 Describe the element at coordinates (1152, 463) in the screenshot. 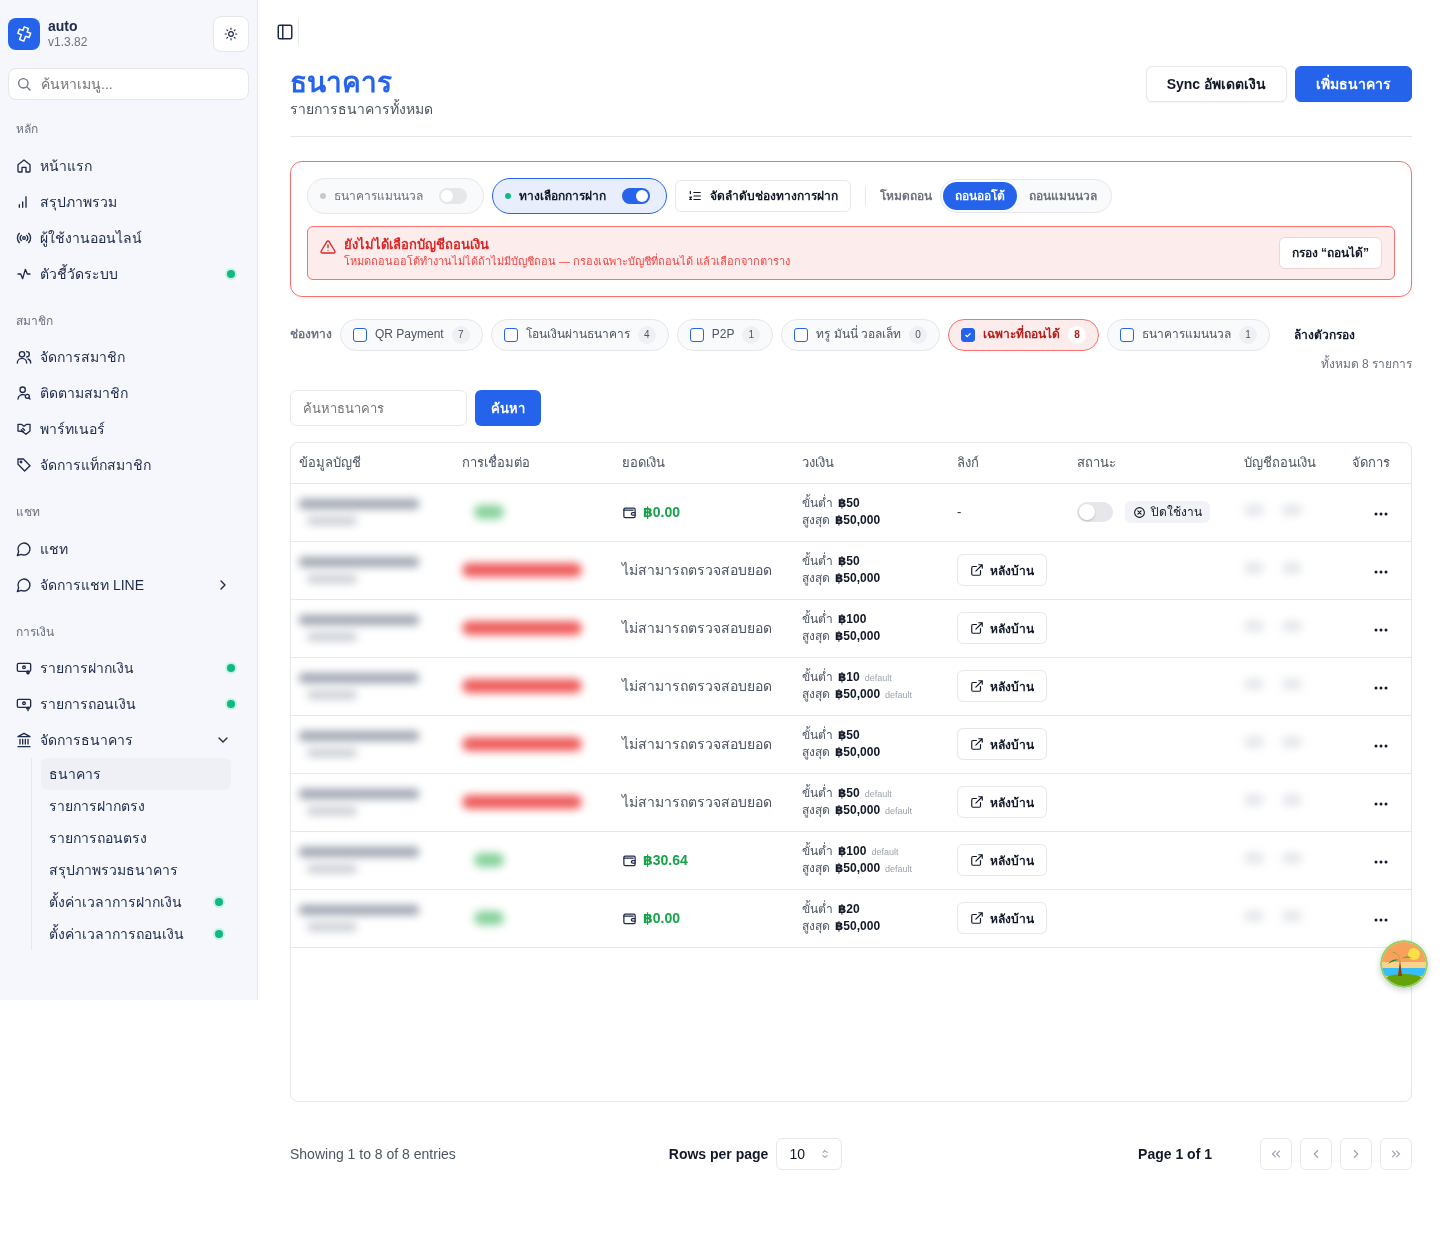

I see `column-header: สถานะ` at that location.